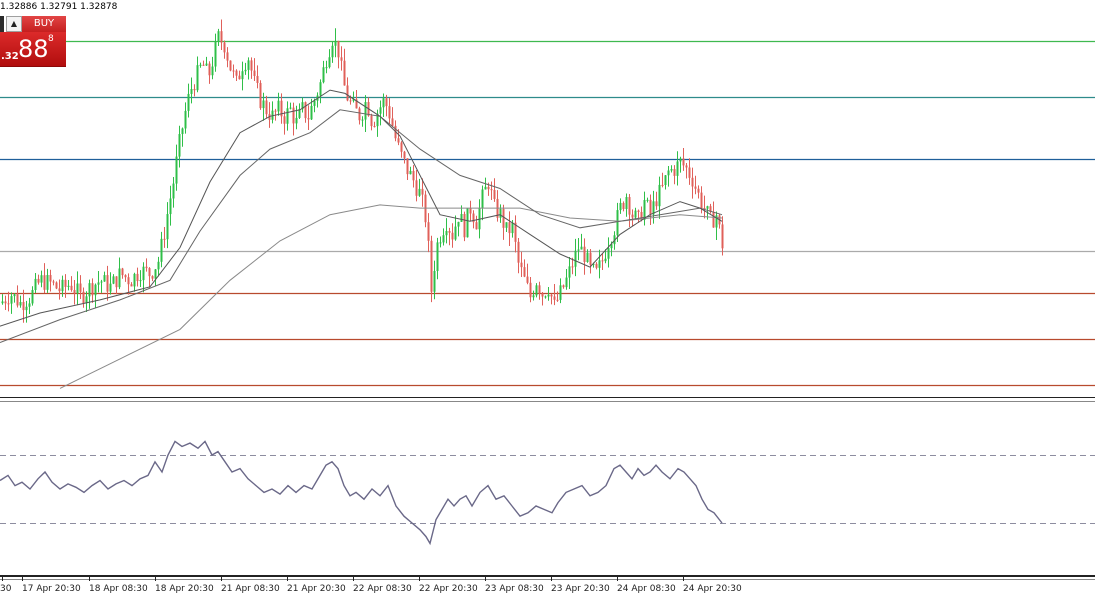  Describe the element at coordinates (51, 589) in the screenshot. I see `time-label: 17 Apr 20:30` at that location.